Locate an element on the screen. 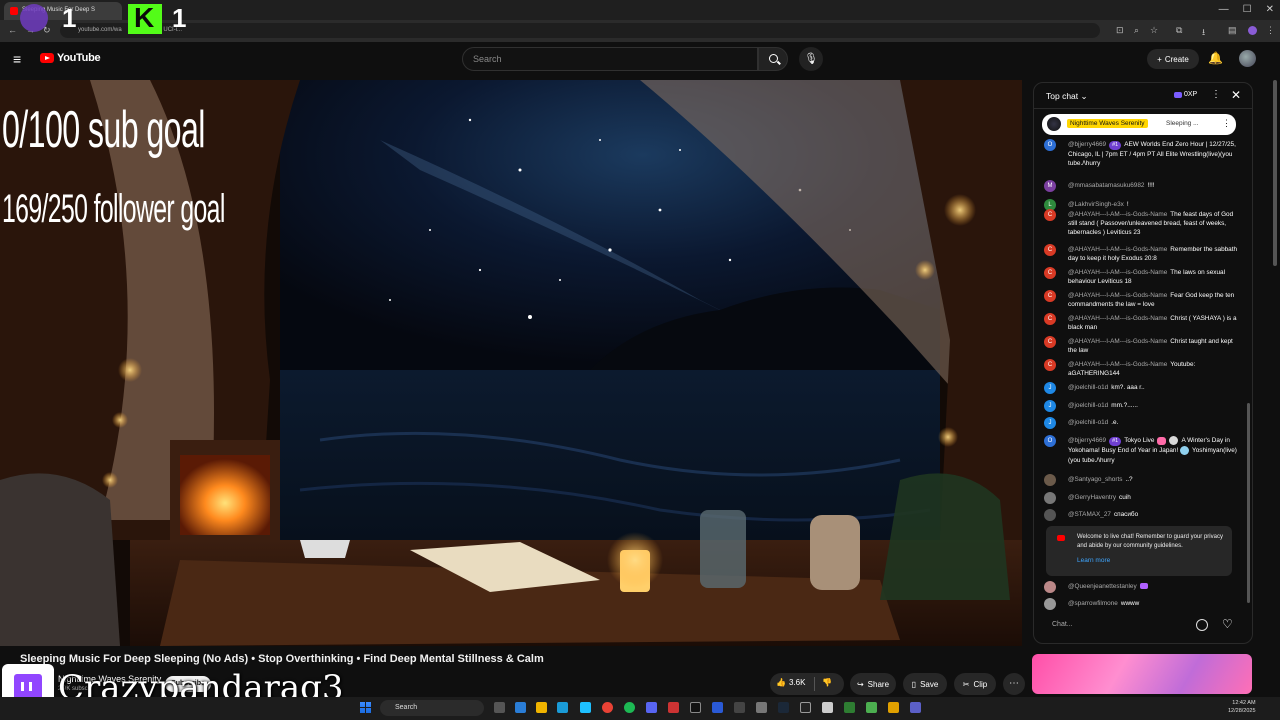 The width and height of the screenshot is (1280, 720). xbox-icon is located at coordinates (739, 707).